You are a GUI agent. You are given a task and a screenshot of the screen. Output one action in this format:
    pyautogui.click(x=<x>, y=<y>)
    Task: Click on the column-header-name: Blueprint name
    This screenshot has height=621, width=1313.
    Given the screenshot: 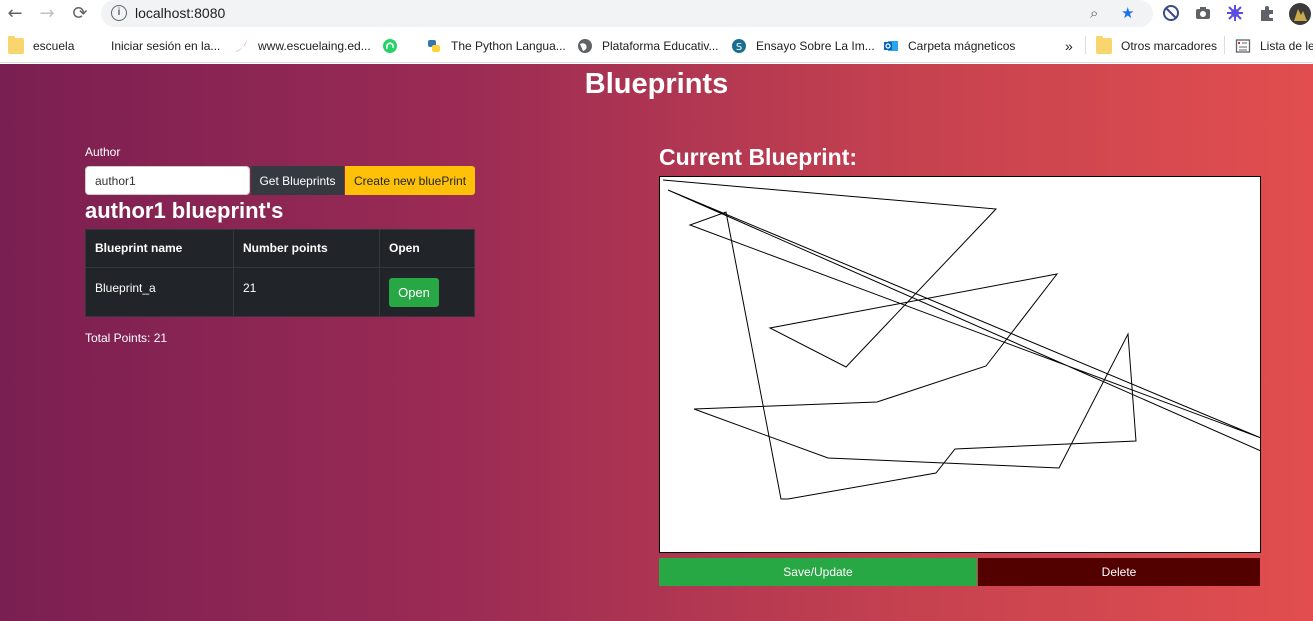 What is the action you would take?
    pyautogui.click(x=159, y=248)
    